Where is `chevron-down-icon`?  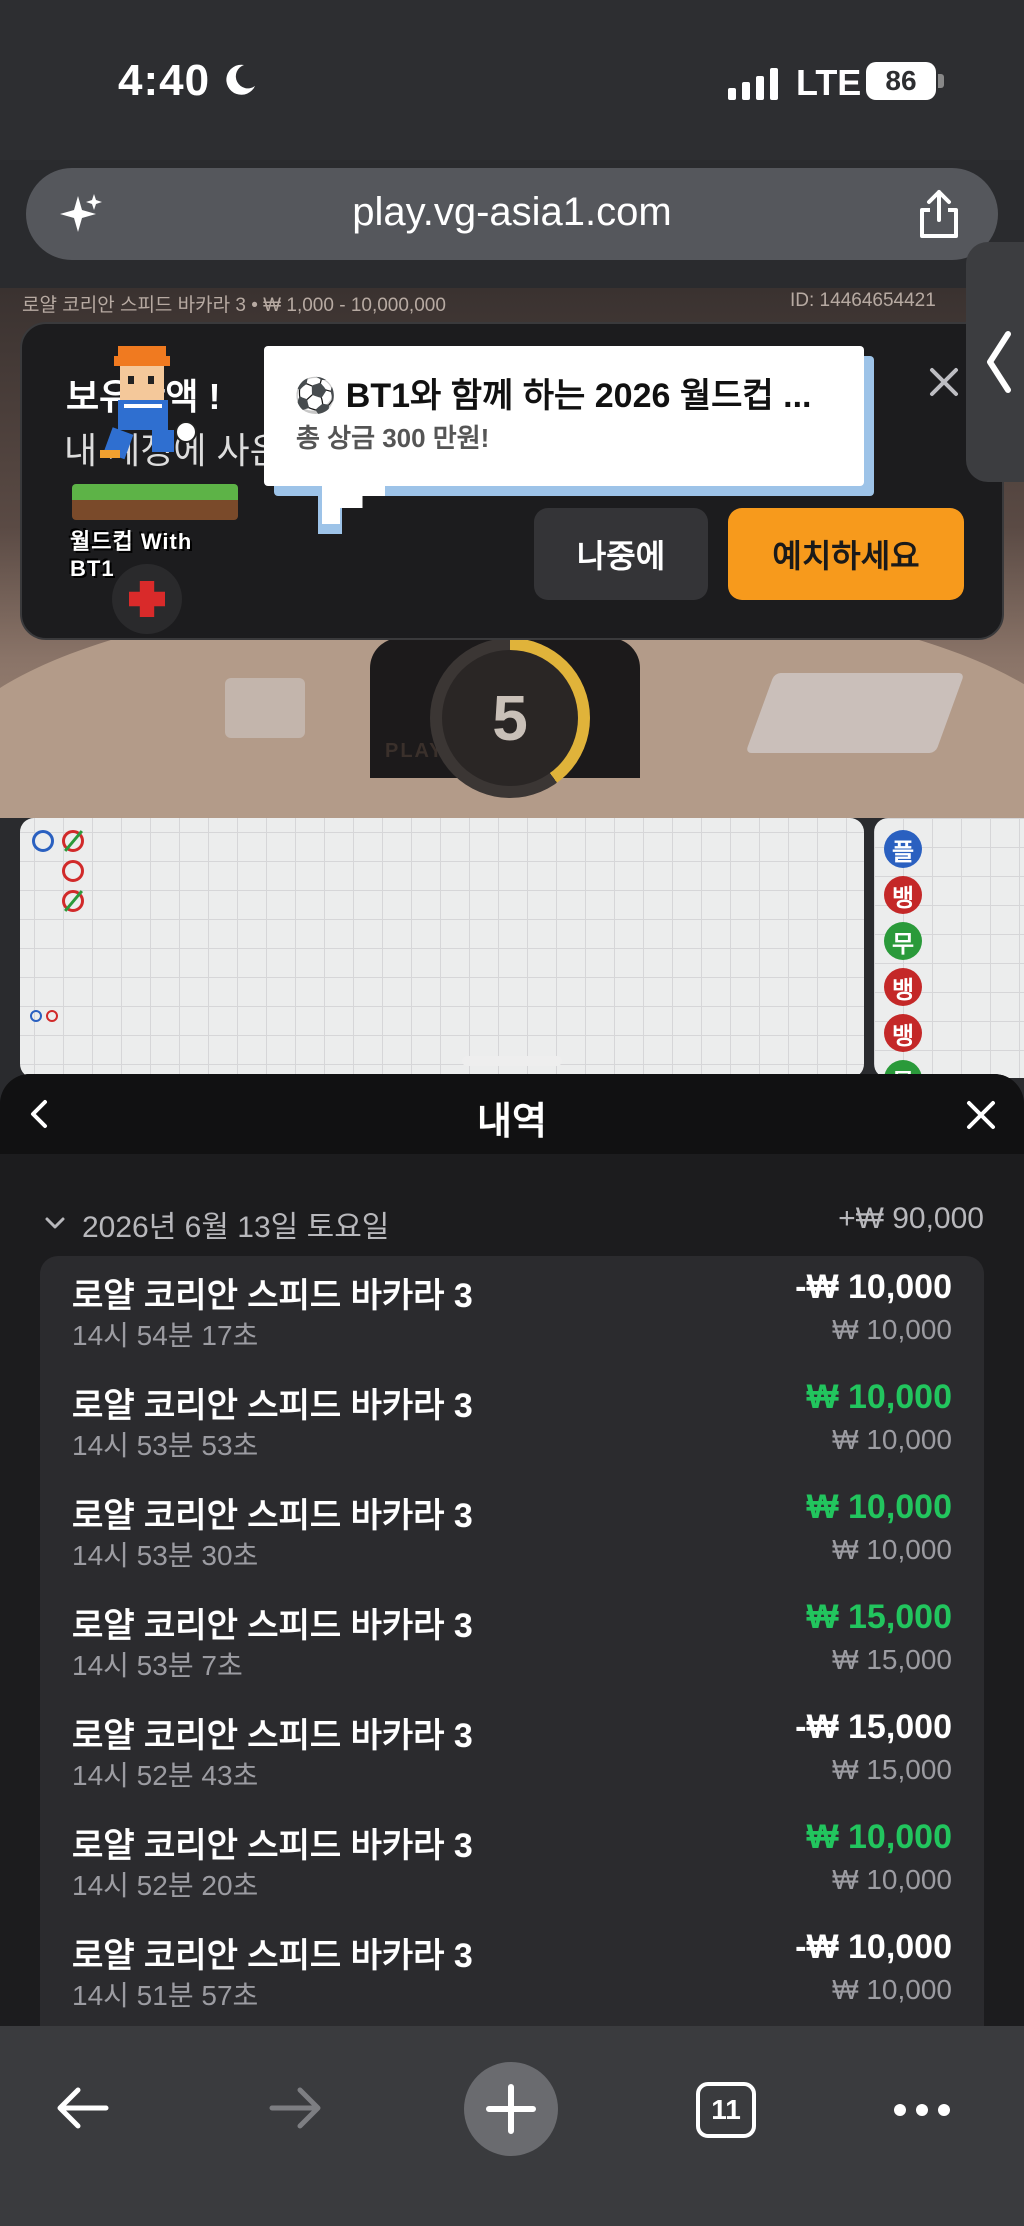
chevron-down-icon is located at coordinates (55, 1223).